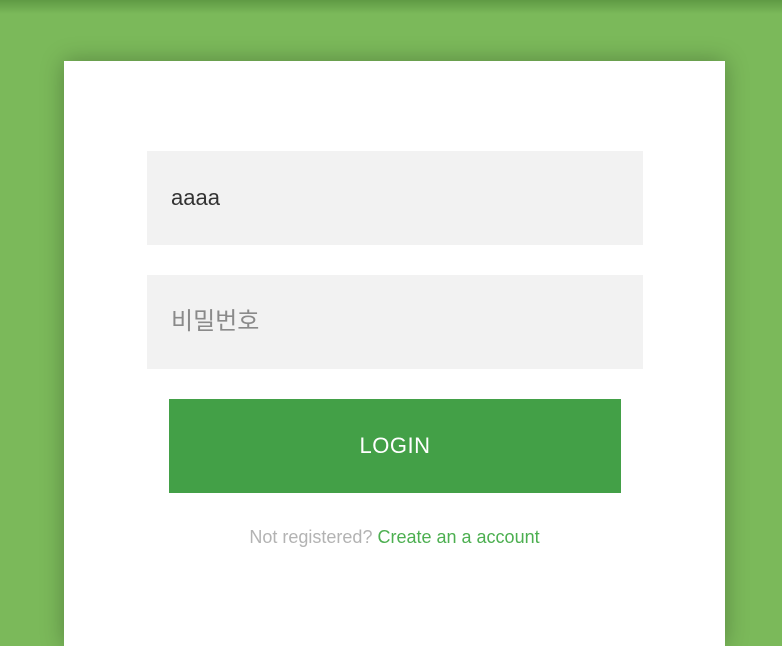 This screenshot has width=782, height=646. What do you see at coordinates (311, 537) in the screenshot?
I see `register-prompt-text: Not registered?` at bounding box center [311, 537].